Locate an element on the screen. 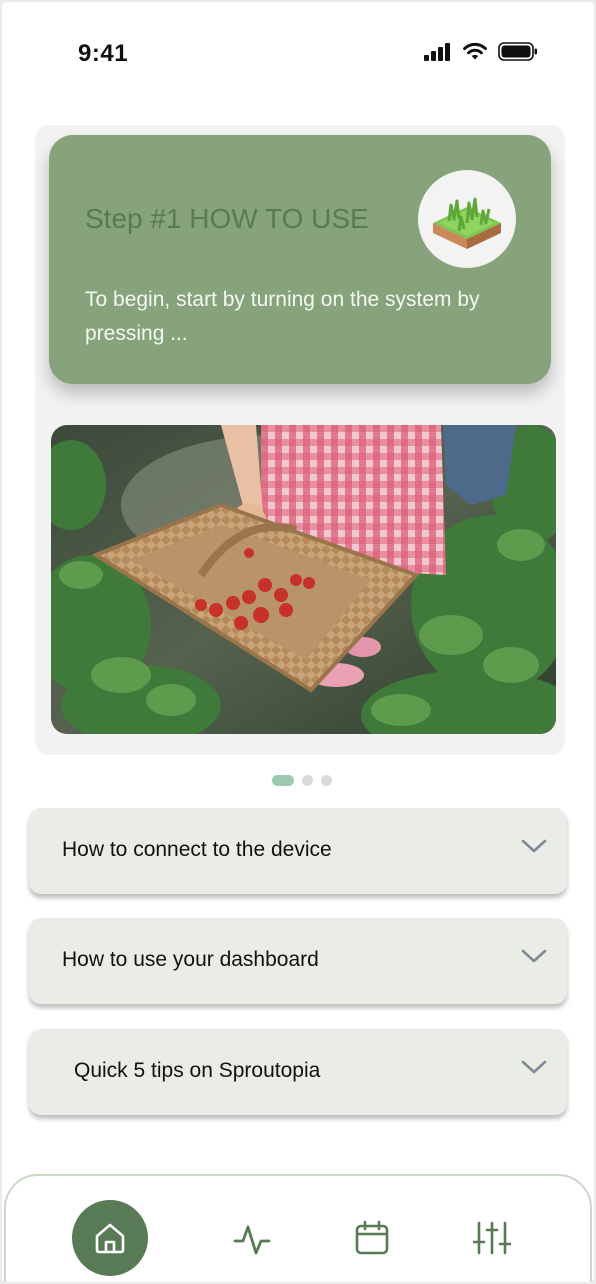 Image resolution: width=596 pixels, height=1284 pixels. carousel-pagination is located at coordinates (302, 780).